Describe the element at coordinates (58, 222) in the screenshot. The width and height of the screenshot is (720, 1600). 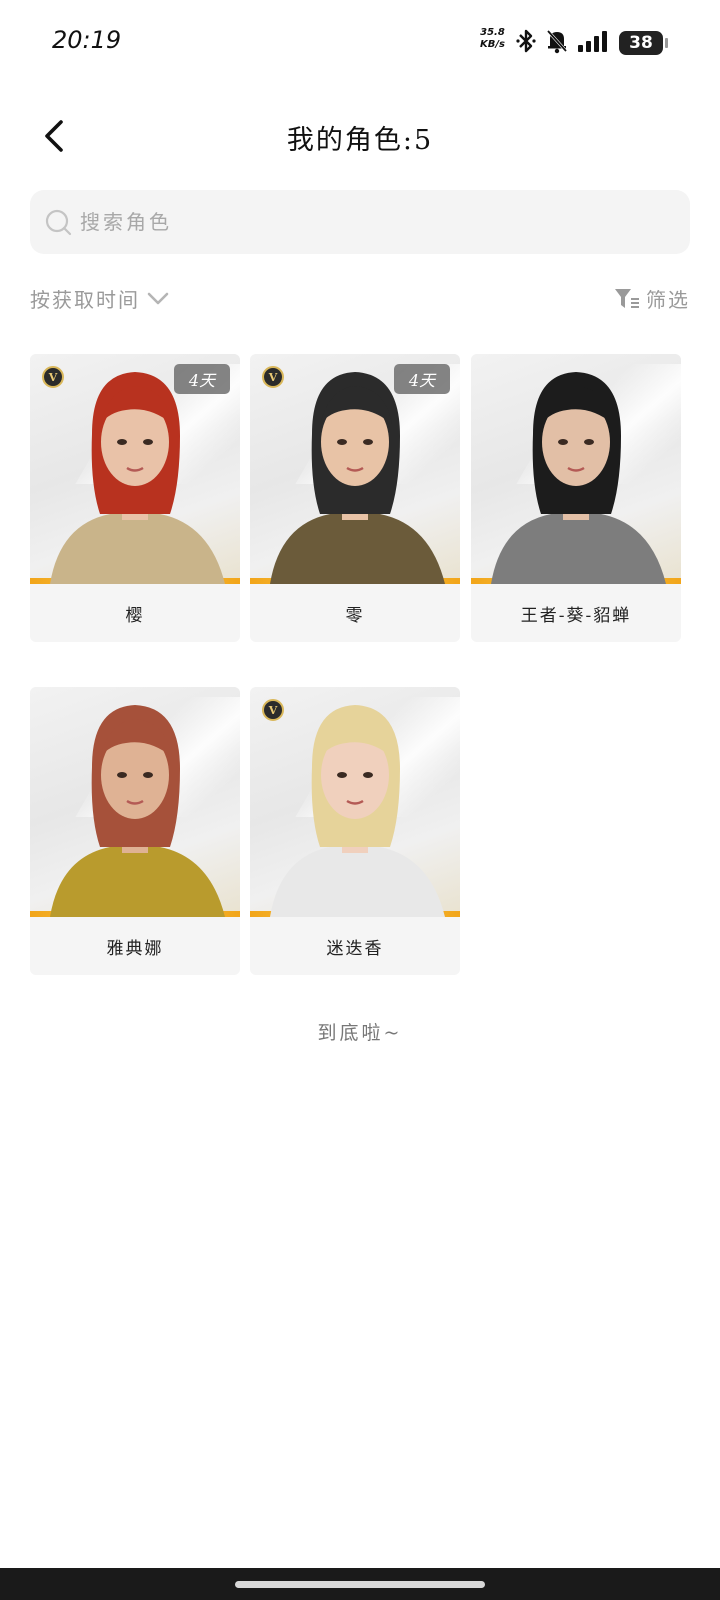
I see `search-icon` at that location.